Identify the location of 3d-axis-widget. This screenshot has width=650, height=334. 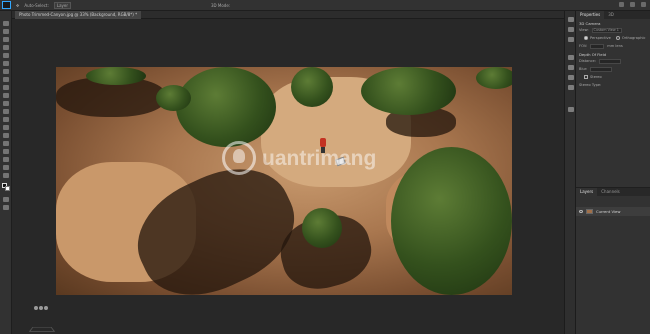
(42, 309).